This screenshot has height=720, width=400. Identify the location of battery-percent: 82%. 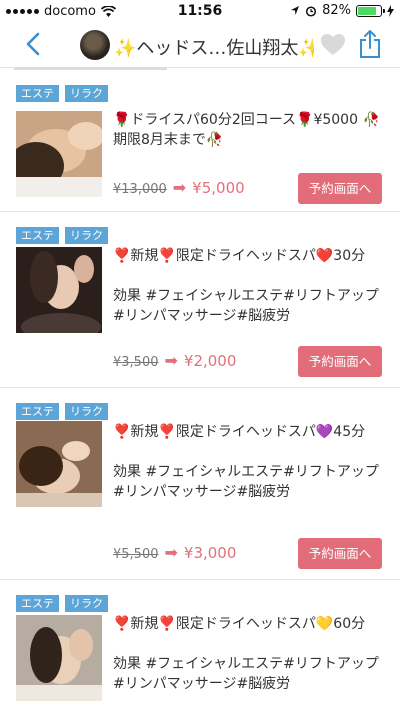
(336, 10).